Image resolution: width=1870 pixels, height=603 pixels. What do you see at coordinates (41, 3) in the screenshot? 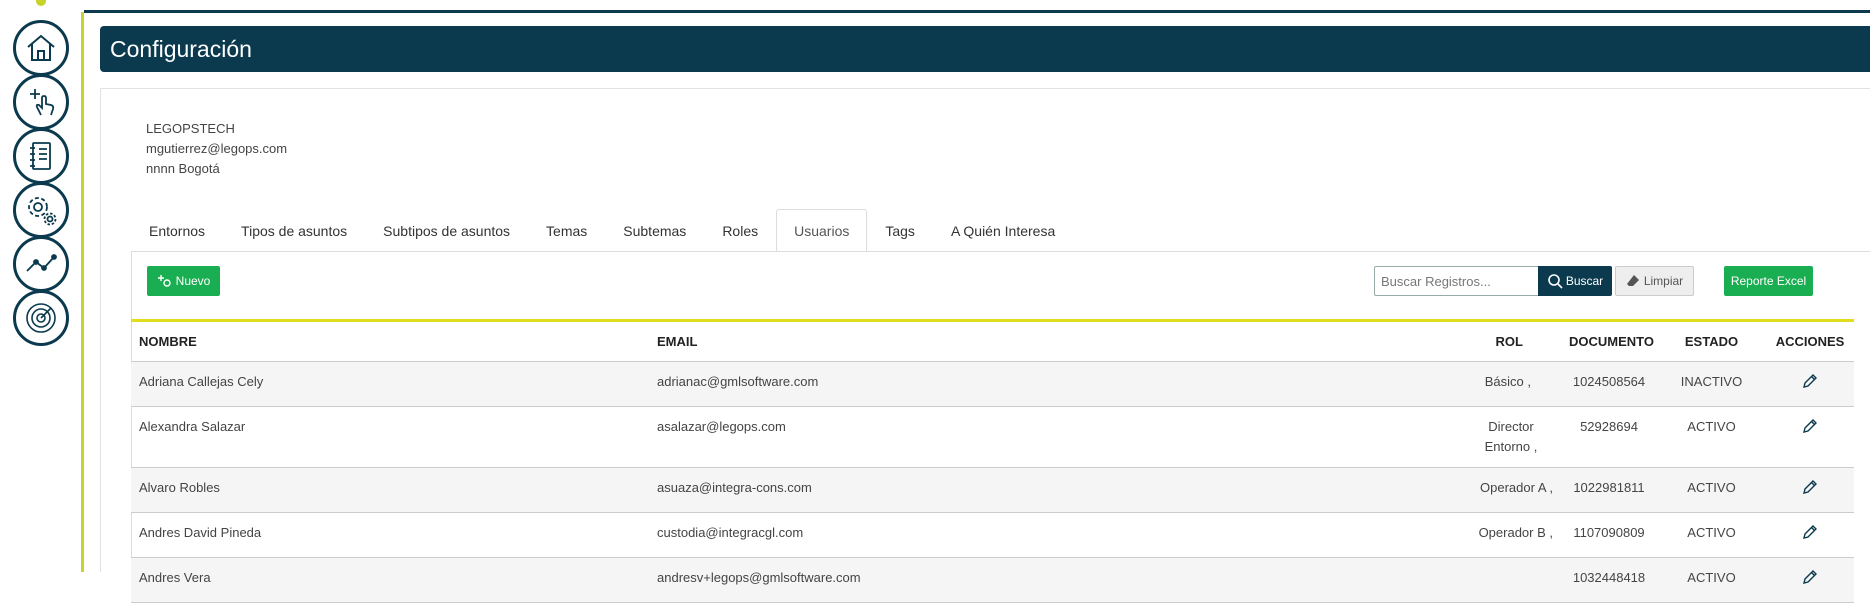
I see `rail-accent-corner` at bounding box center [41, 3].